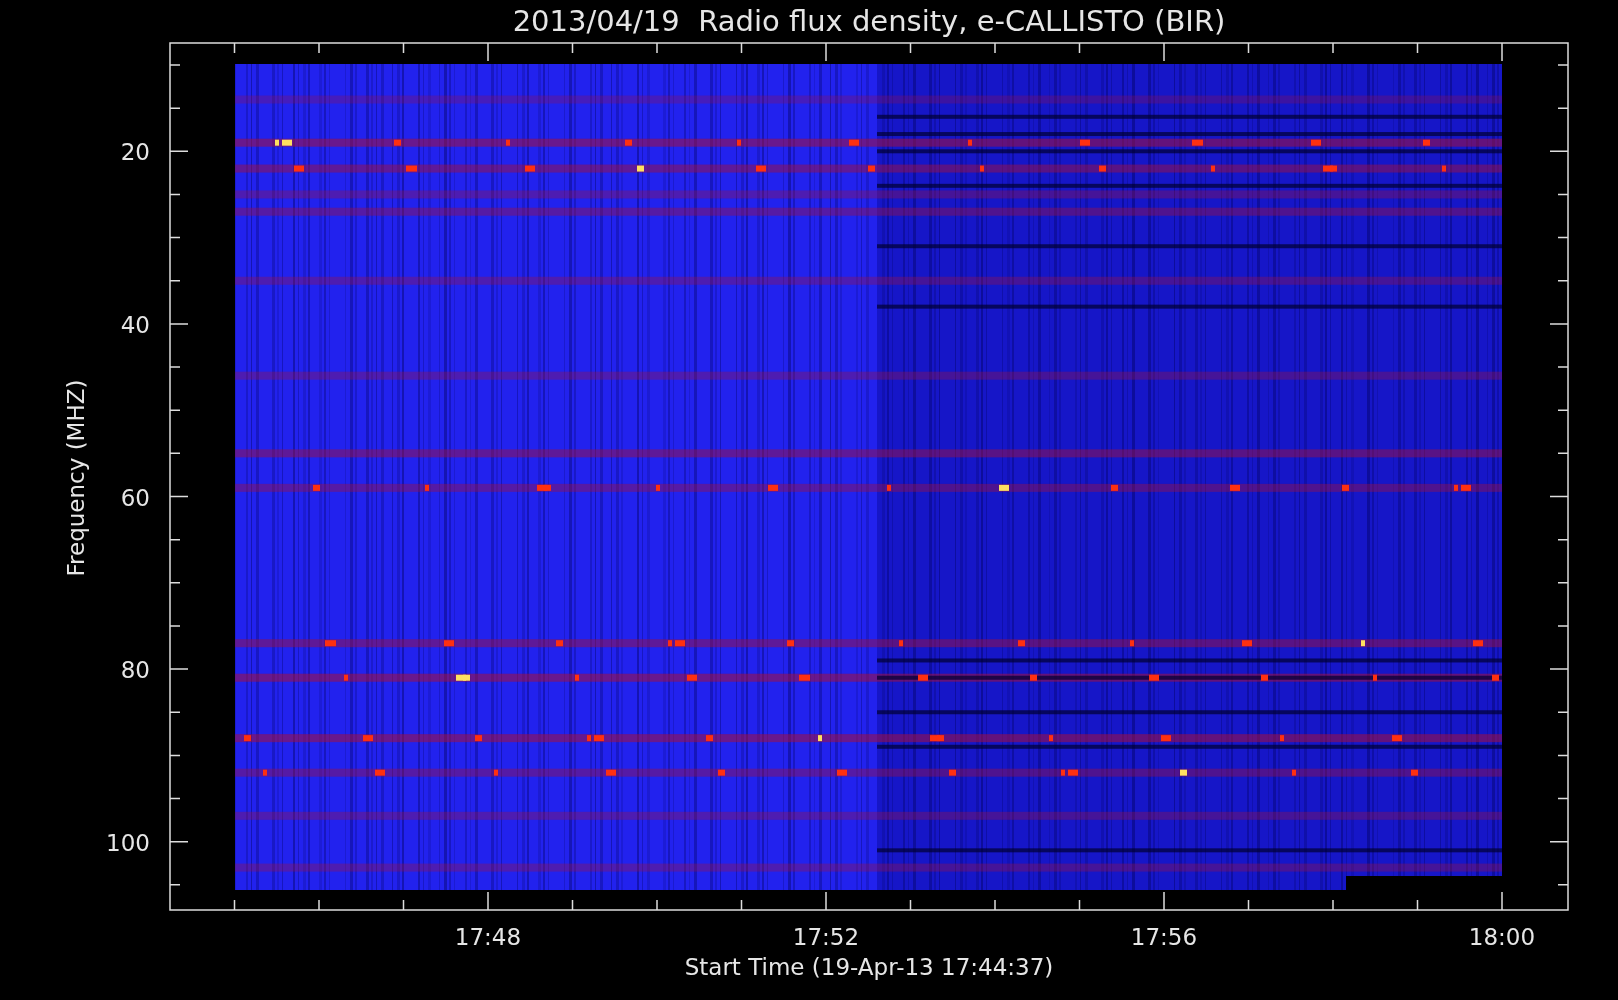 This screenshot has height=1000, width=1618. I want to click on x-tick-label: 18:00, so click(1502, 937).